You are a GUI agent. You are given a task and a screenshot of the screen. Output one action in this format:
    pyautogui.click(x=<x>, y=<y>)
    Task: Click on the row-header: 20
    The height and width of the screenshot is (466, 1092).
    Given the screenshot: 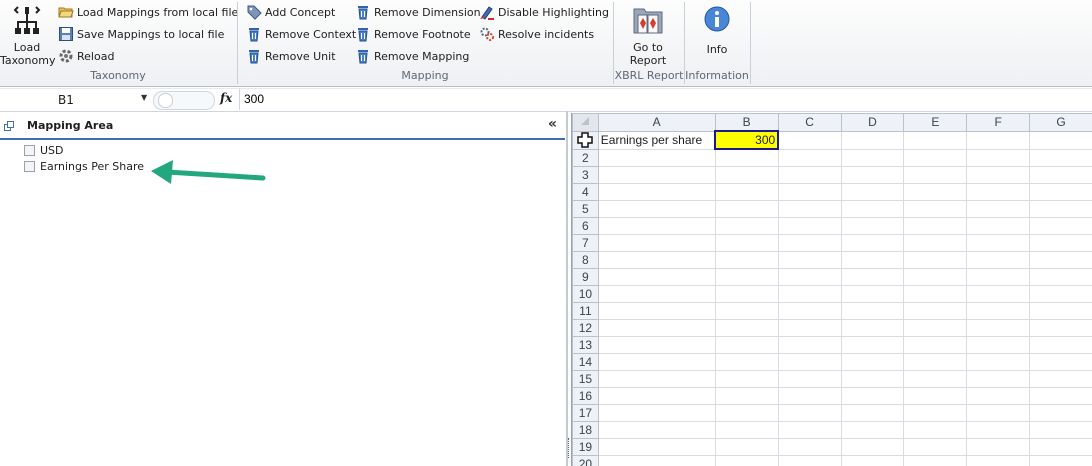 What is the action you would take?
    pyautogui.click(x=585, y=460)
    